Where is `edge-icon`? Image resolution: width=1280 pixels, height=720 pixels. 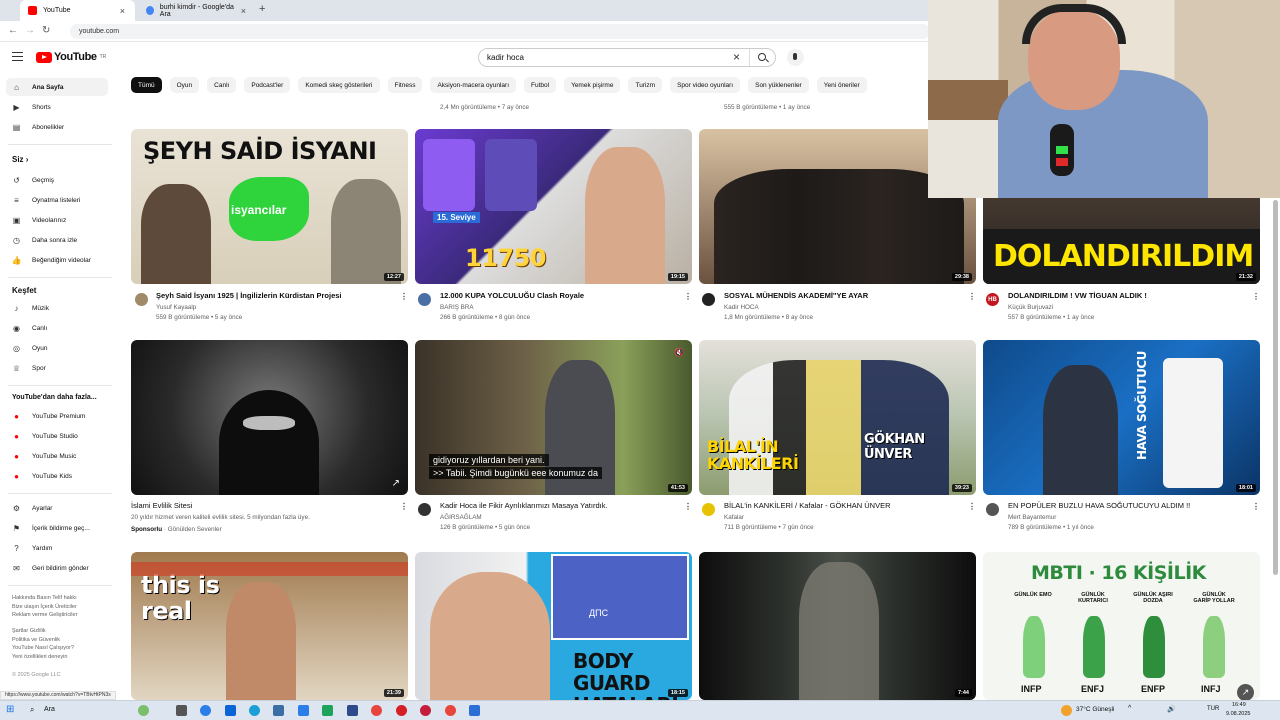
edge-icon is located at coordinates (254, 710).